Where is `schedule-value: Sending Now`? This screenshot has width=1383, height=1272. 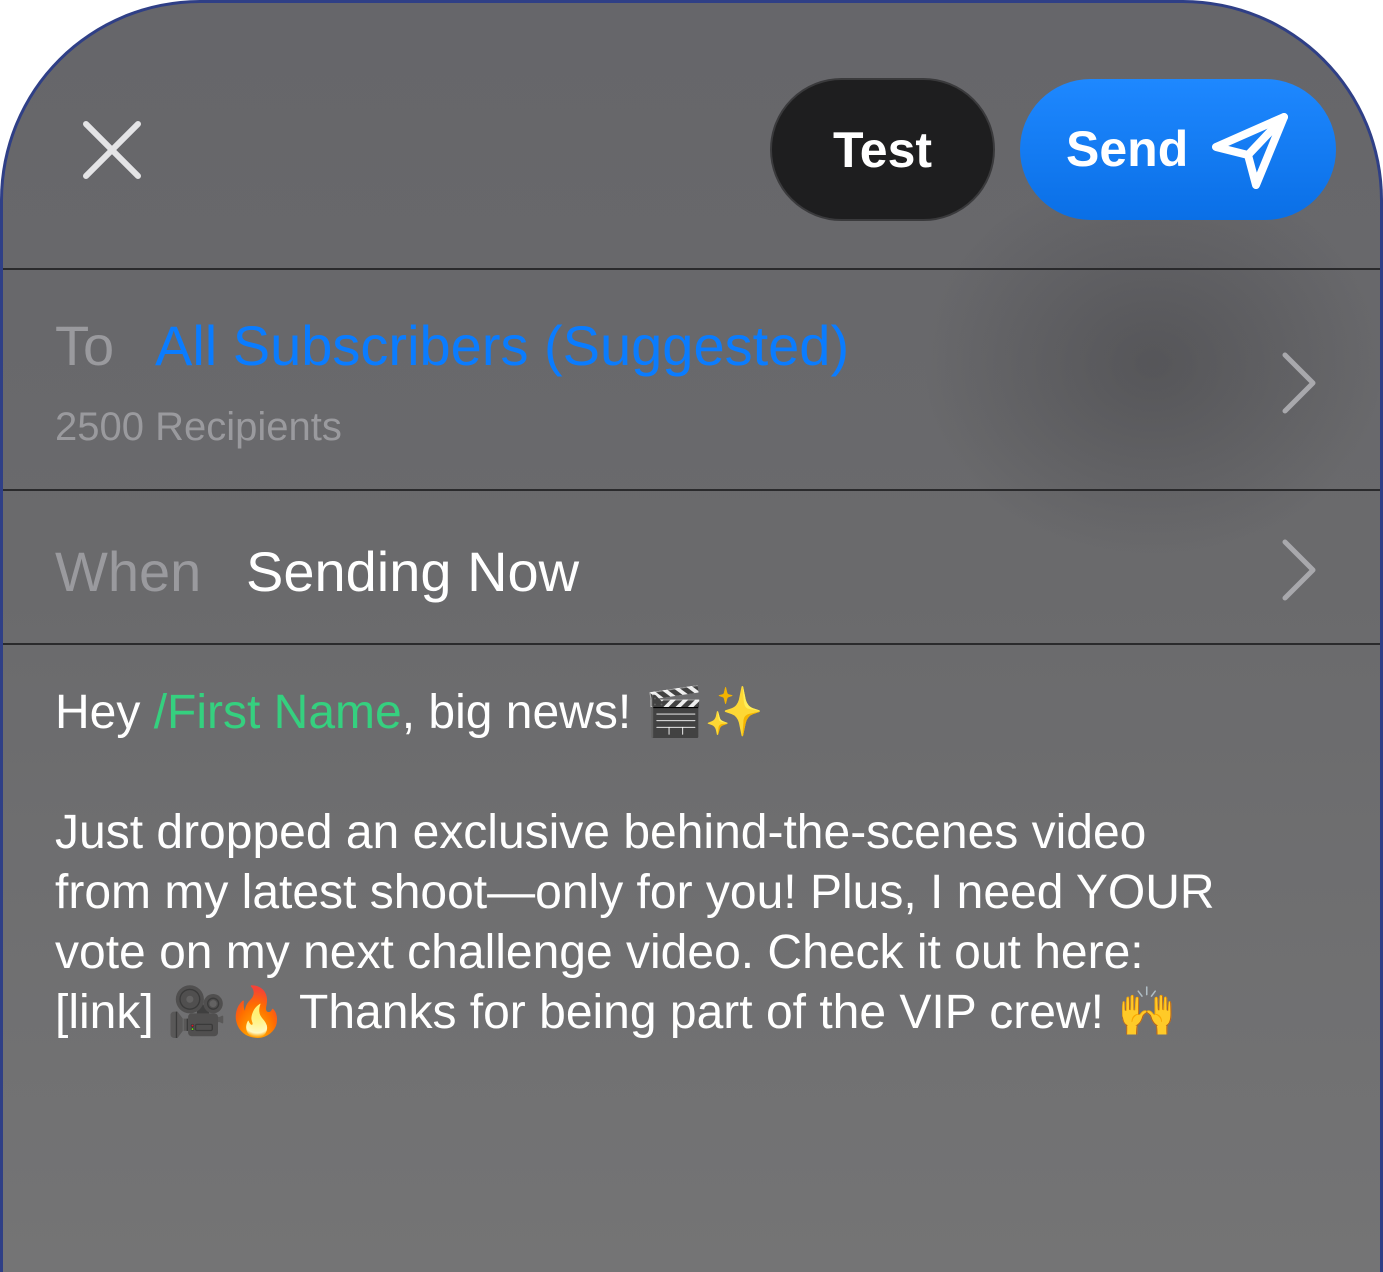 schedule-value: Sending Now is located at coordinates (412, 572).